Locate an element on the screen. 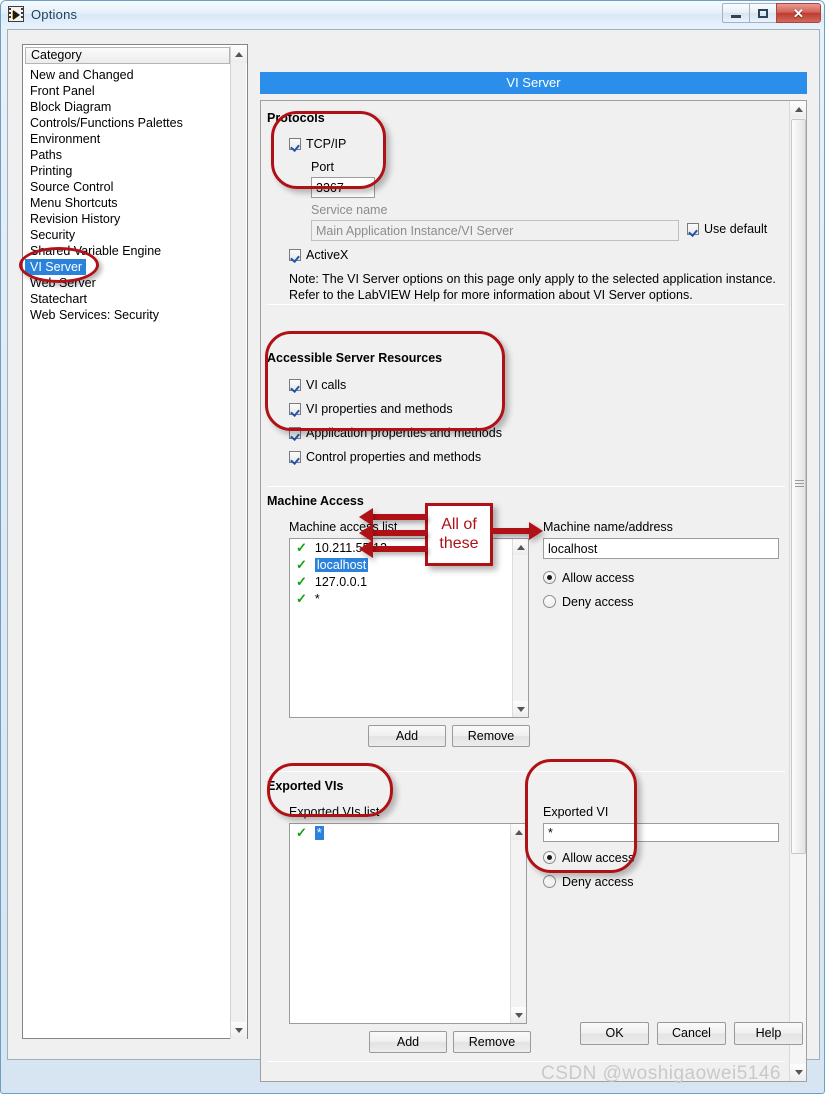 The width and height of the screenshot is (825, 1094). sidebar-item-new-and-changed: New and Changed is located at coordinates (79, 75).